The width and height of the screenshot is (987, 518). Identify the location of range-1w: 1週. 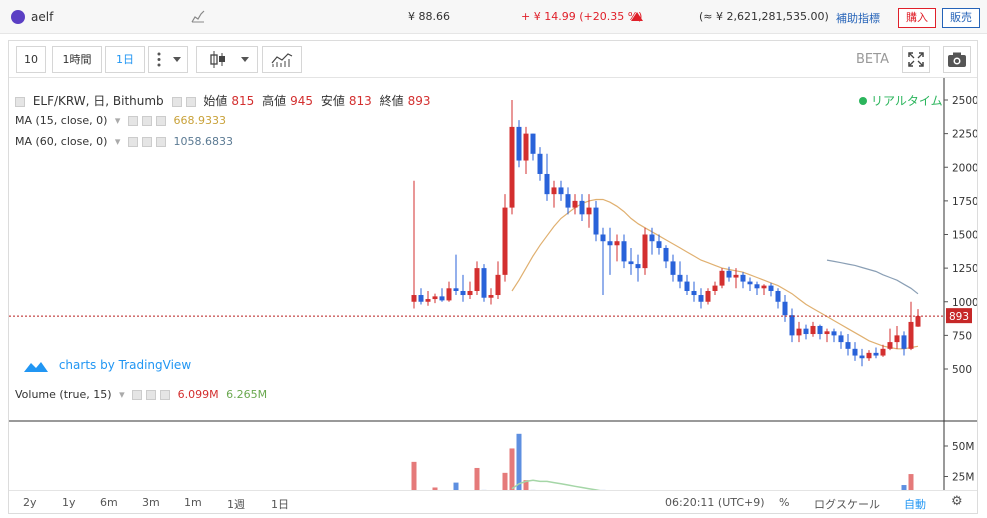
(236, 504).